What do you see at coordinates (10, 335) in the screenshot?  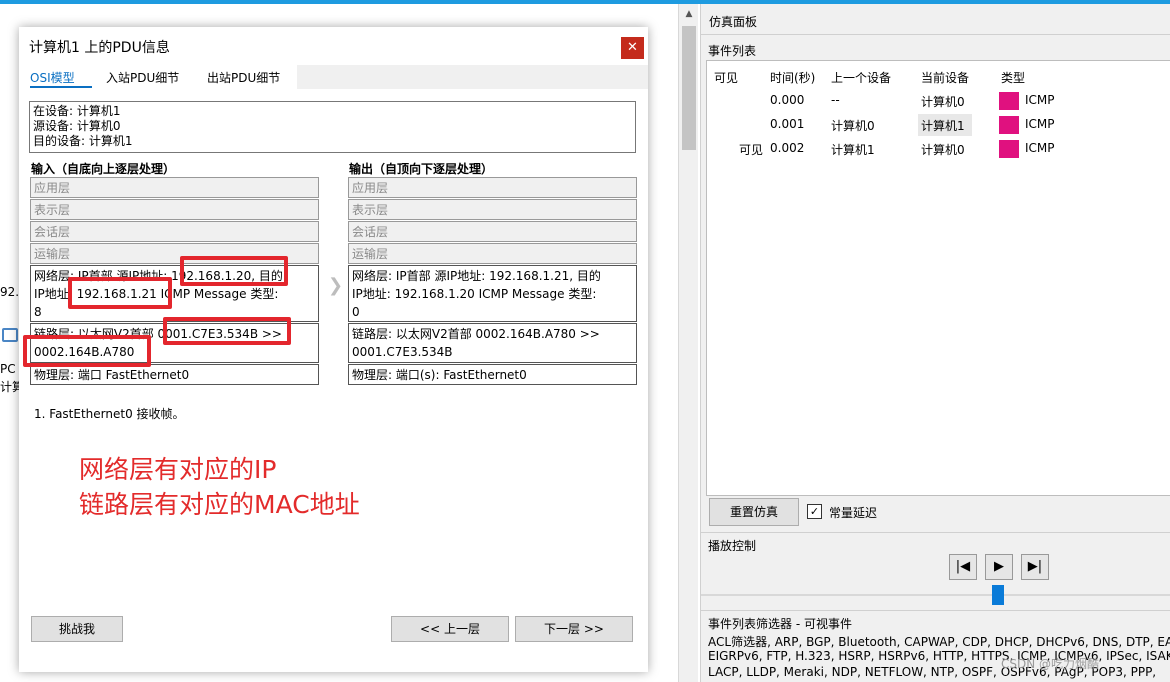 I see `pc-device-icon` at bounding box center [10, 335].